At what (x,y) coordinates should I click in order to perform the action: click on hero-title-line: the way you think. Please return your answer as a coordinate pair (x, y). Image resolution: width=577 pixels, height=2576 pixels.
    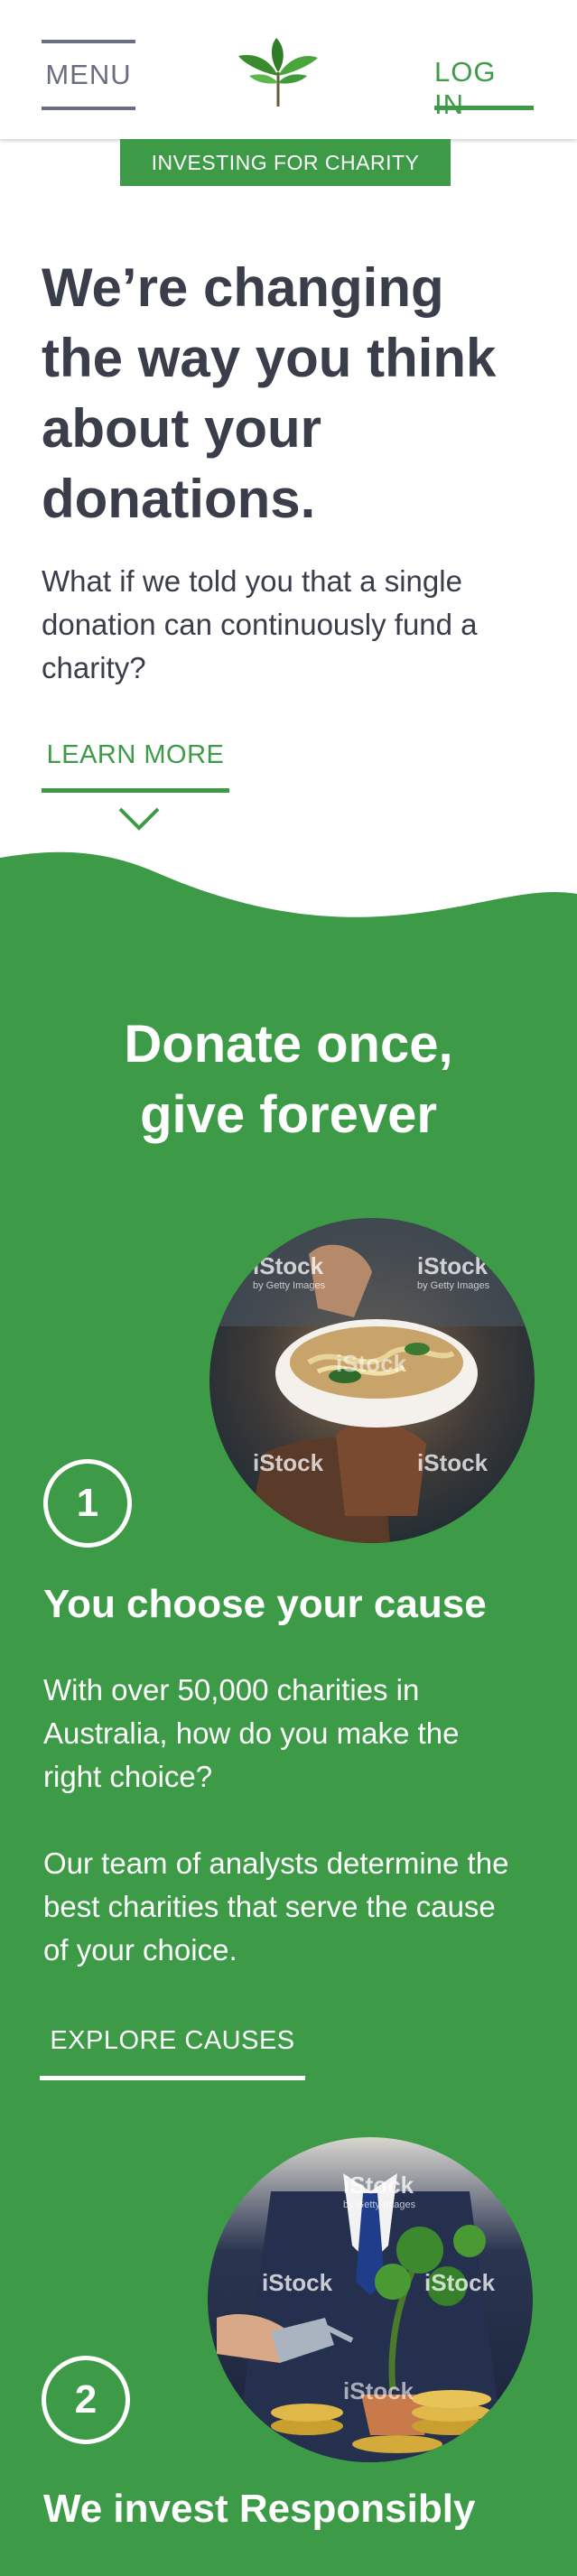
    Looking at the image, I should click on (269, 358).